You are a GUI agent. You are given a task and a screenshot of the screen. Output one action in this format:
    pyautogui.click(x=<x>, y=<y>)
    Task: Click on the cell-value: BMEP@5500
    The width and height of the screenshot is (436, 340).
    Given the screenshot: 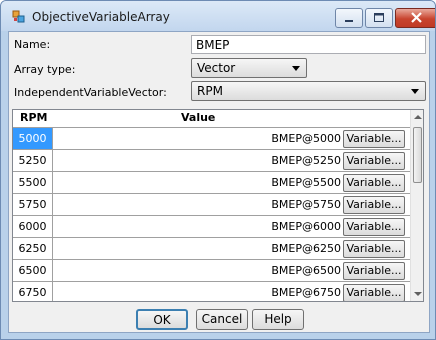 What is the action you would take?
    pyautogui.click(x=197, y=182)
    